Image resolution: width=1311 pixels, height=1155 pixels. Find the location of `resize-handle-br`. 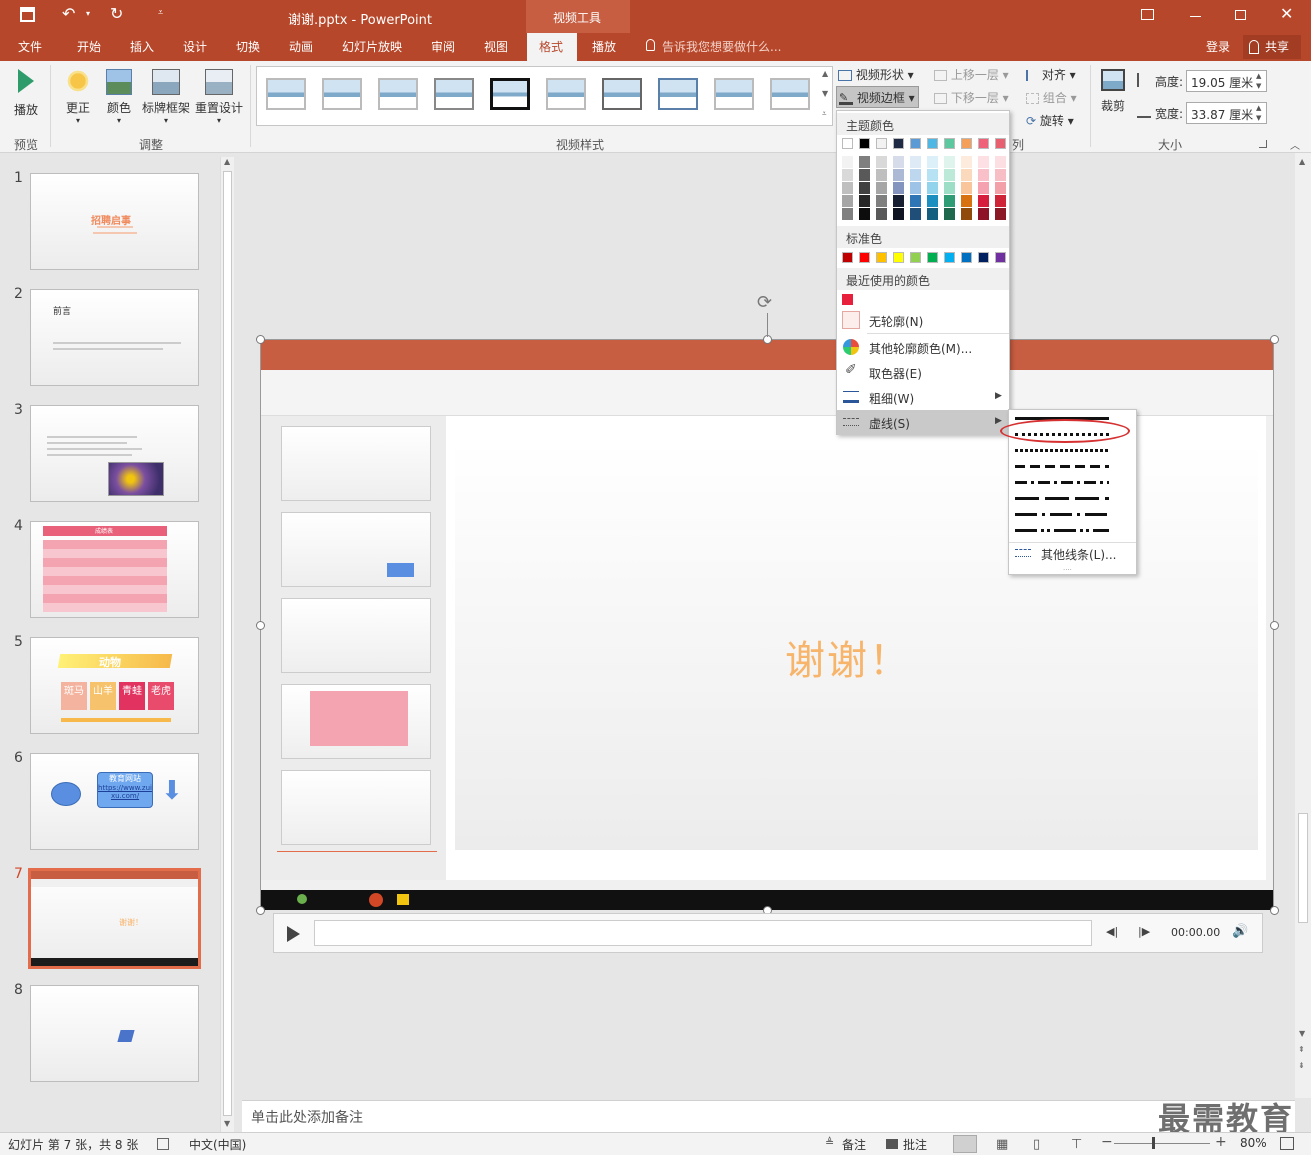

resize-handle-br is located at coordinates (1274, 910).